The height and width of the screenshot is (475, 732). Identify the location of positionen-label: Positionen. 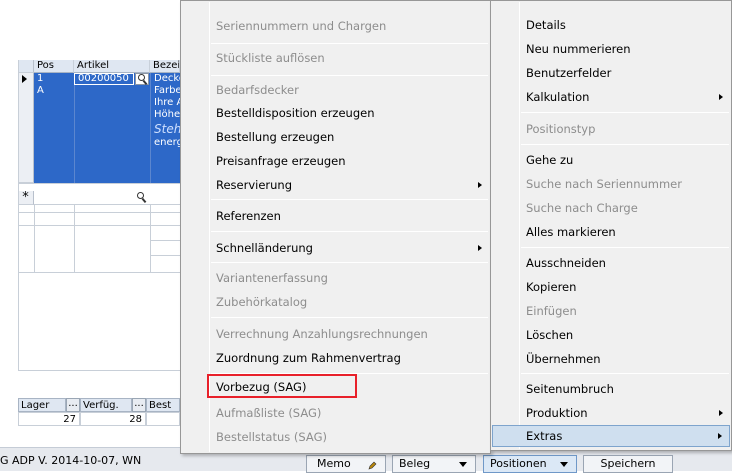
(518, 463).